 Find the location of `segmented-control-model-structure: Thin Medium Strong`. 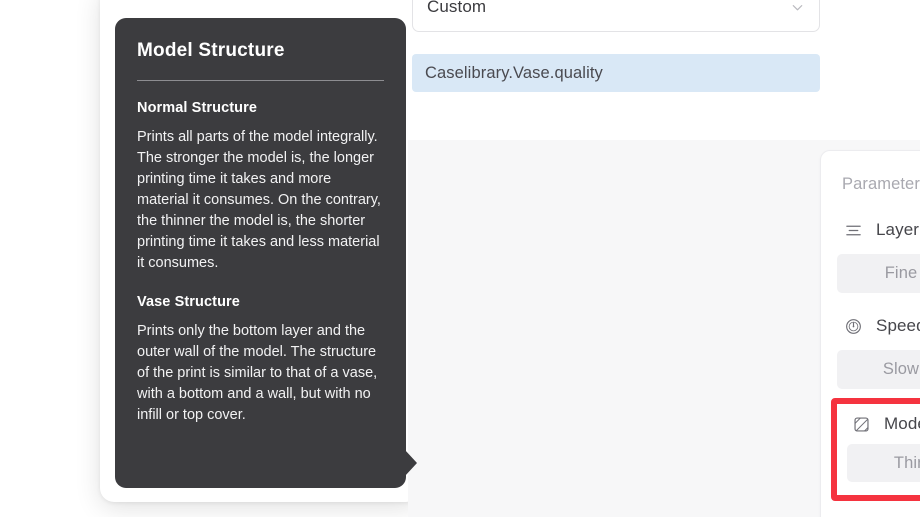

segmented-control-model-structure: Thin Medium Strong is located at coordinates (883, 463).